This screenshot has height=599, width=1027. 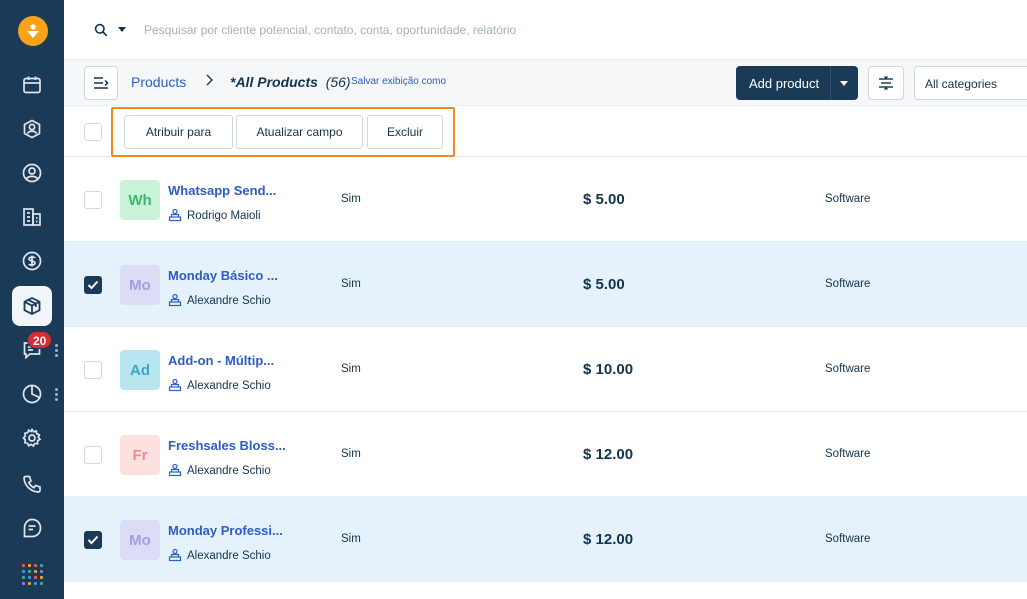 What do you see at coordinates (158, 82) in the screenshot?
I see `breadcrumb-products: Products` at bounding box center [158, 82].